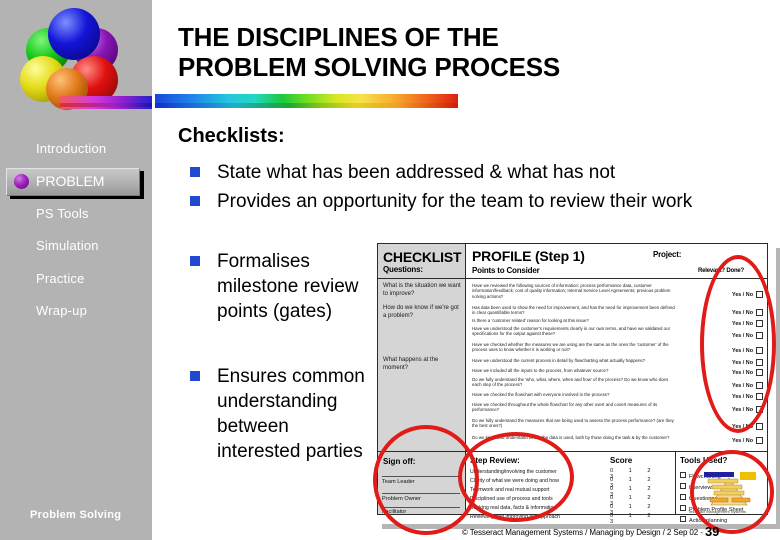  What do you see at coordinates (421, 312) in the screenshot?
I see `checklist-question: How do we know if we're got a problem?` at bounding box center [421, 312].